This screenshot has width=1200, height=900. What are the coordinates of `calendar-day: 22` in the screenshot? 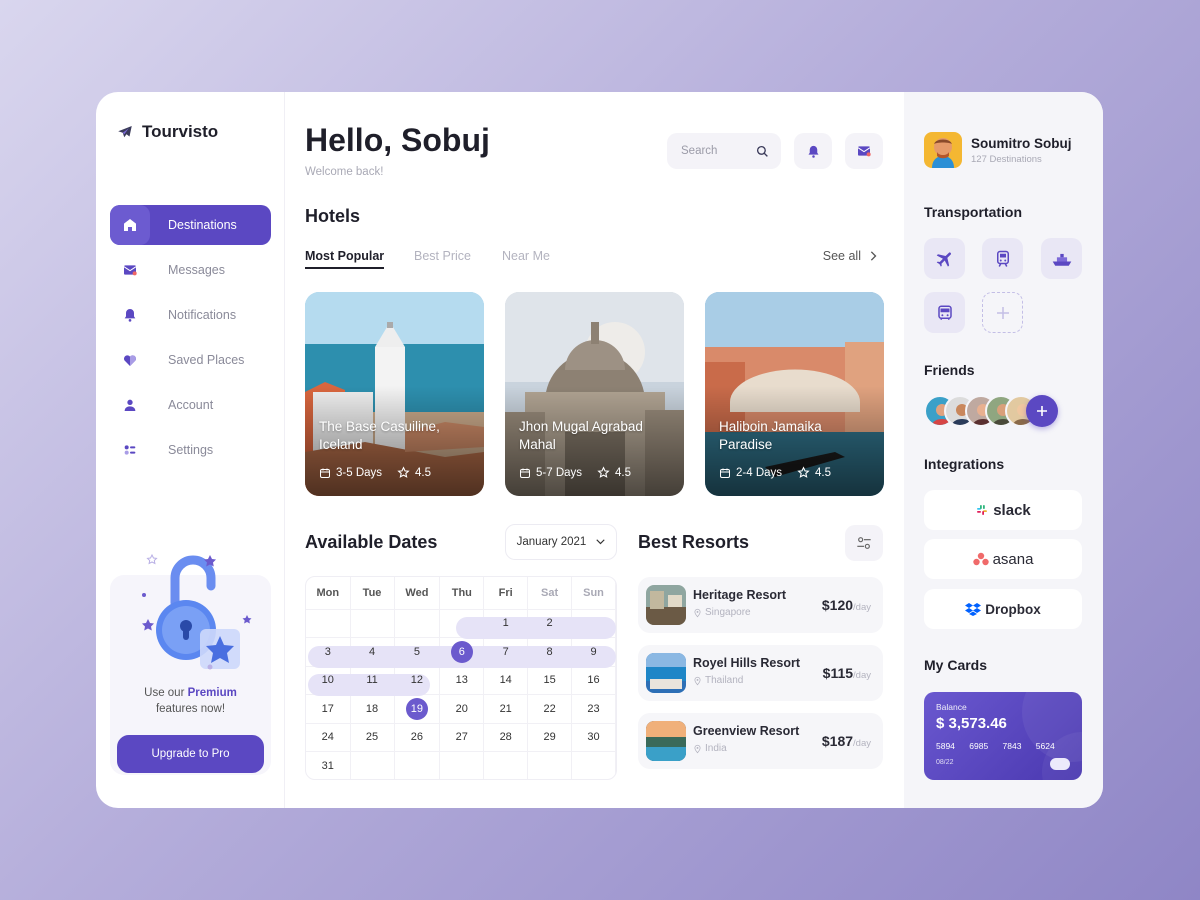 It's located at (550, 709).